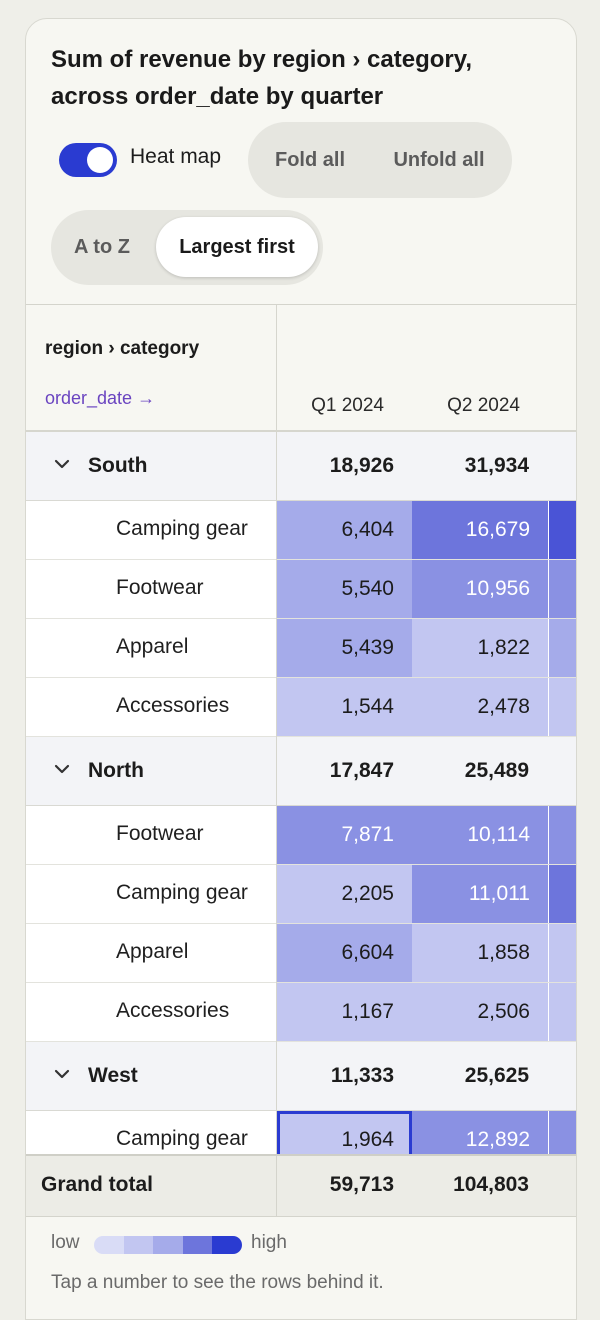 This screenshot has width=600, height=1320. I want to click on heat-cell: 5,439, so click(344, 648).